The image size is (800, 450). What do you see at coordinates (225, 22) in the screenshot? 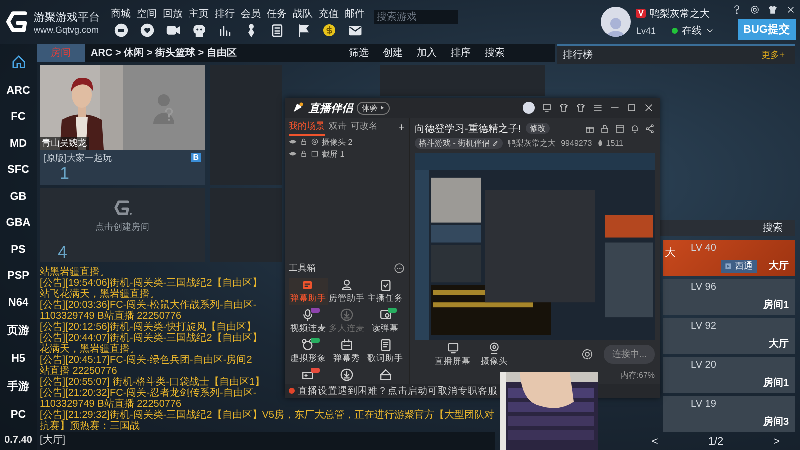
I see `nav-item: 排行` at bounding box center [225, 22].